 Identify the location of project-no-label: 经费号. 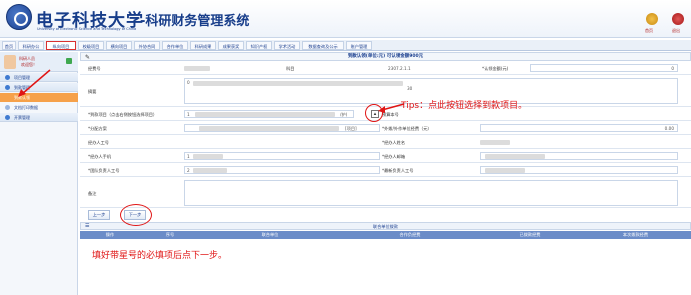
(94, 68).